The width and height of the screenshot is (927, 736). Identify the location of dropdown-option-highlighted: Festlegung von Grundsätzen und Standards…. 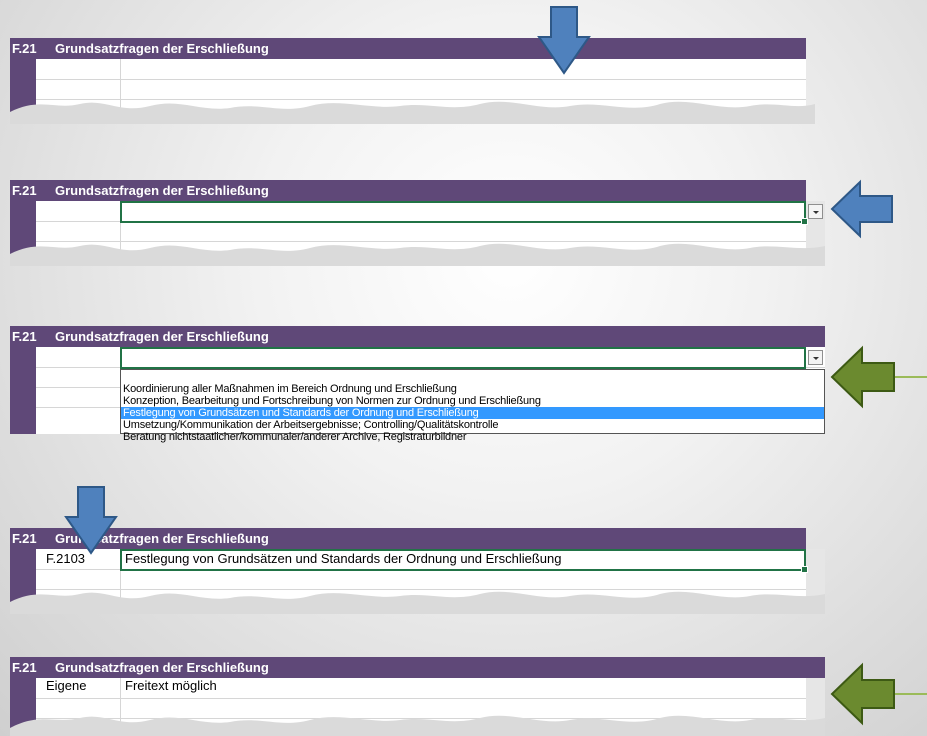
(472, 413).